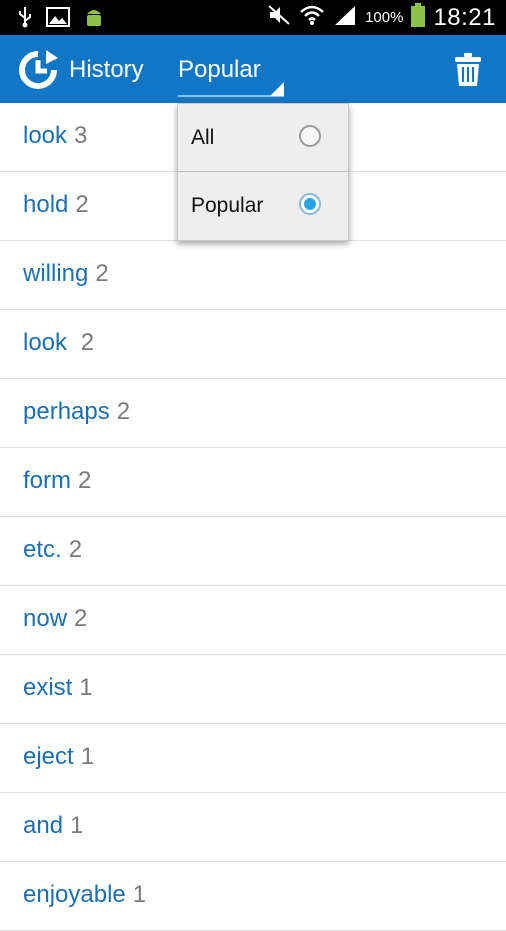 The height and width of the screenshot is (931, 506). What do you see at coordinates (48, 756) in the screenshot?
I see `word-text: eject` at bounding box center [48, 756].